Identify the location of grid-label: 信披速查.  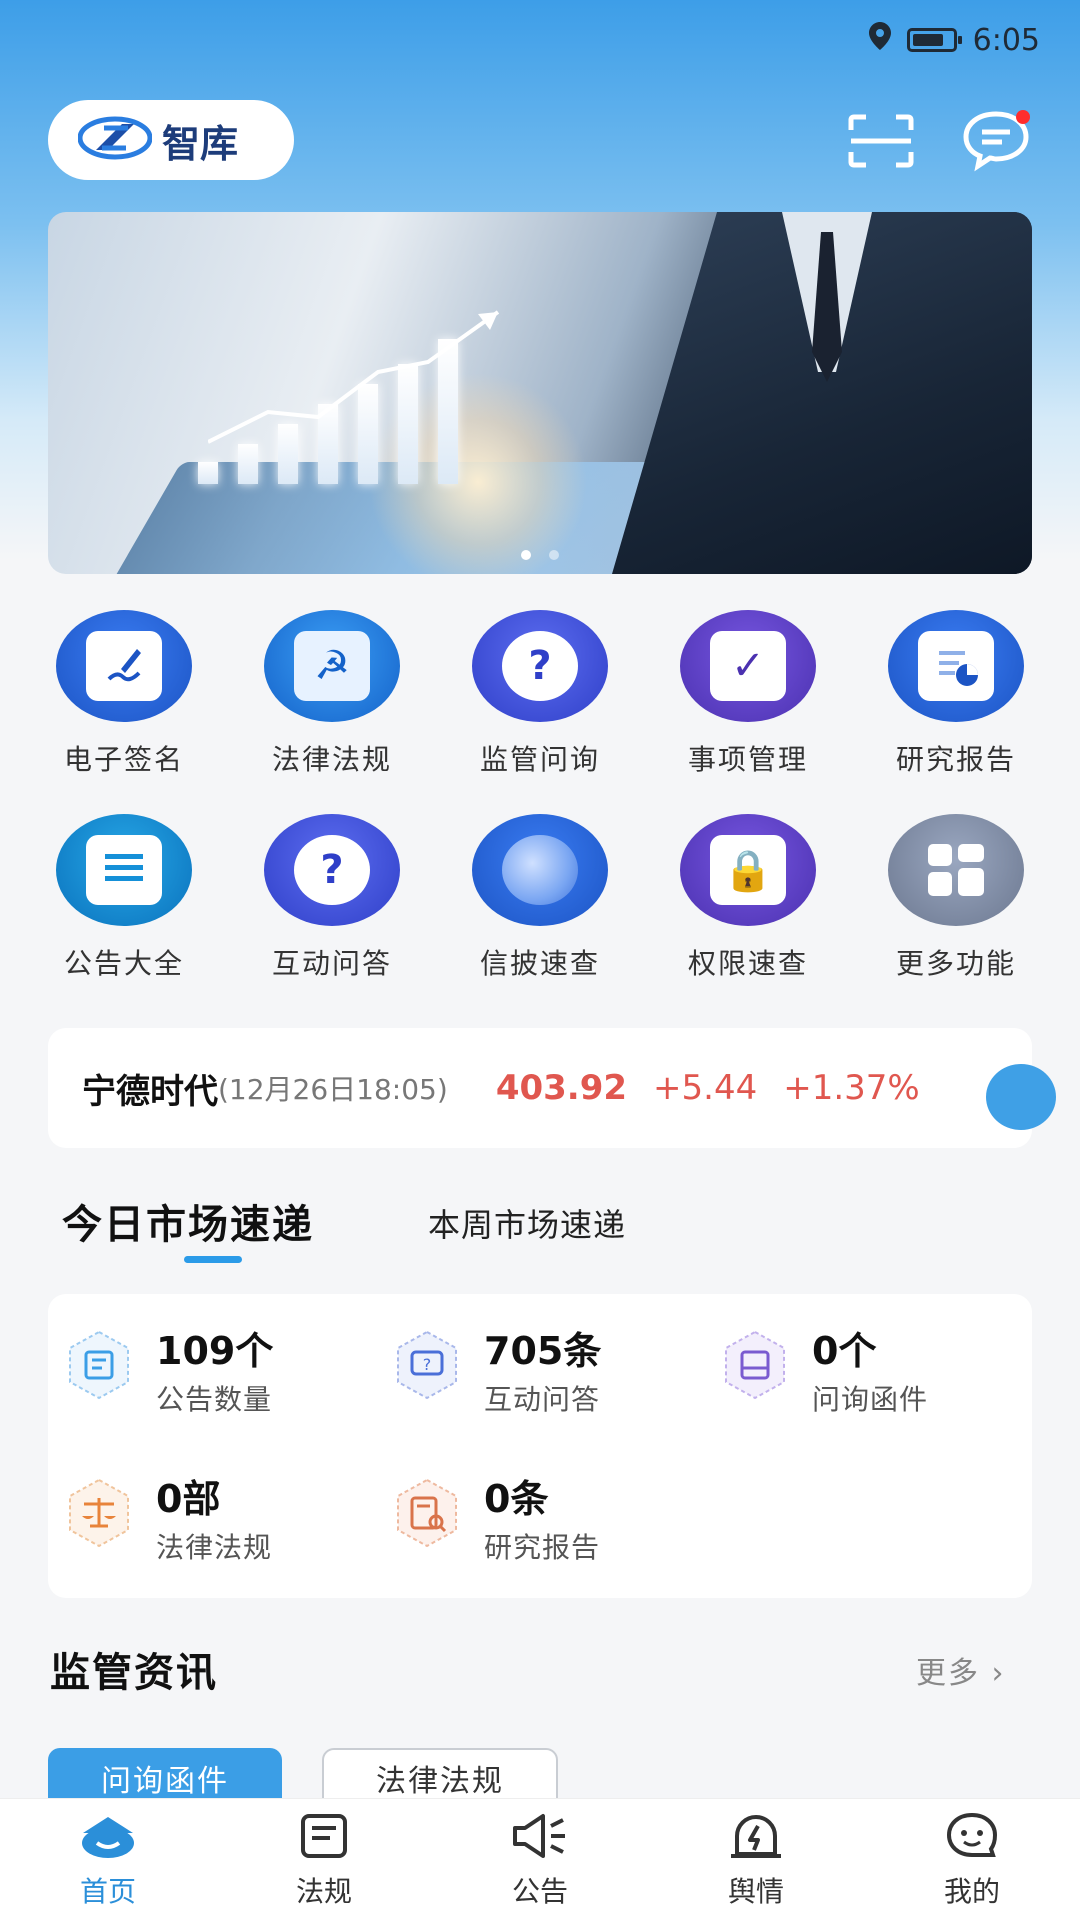
(539, 963).